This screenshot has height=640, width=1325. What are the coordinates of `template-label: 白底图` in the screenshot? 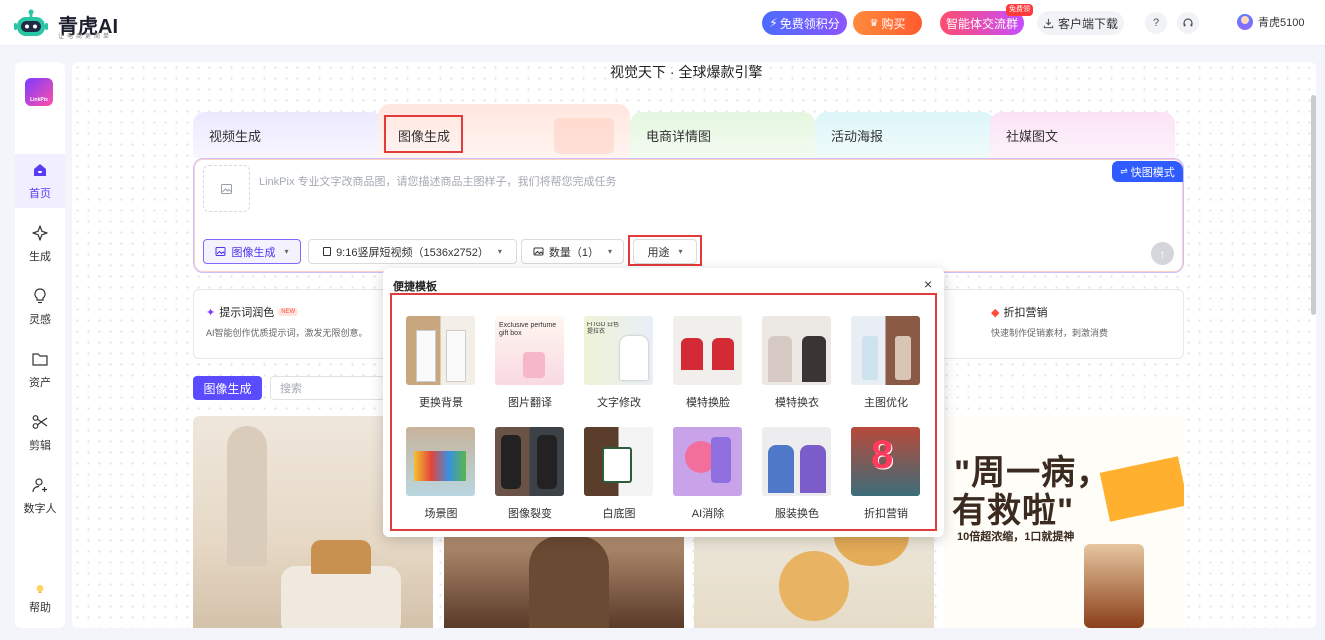 It's located at (619, 514).